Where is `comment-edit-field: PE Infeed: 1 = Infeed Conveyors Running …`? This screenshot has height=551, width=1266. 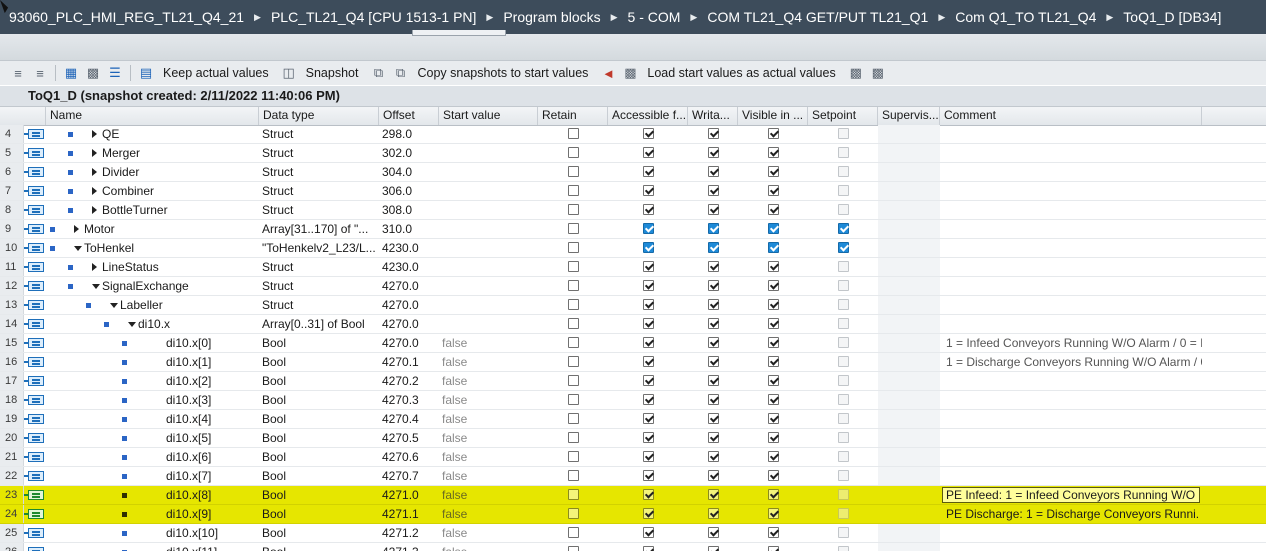
comment-edit-field: PE Infeed: 1 = Infeed Conveyors Running … is located at coordinates (1071, 495).